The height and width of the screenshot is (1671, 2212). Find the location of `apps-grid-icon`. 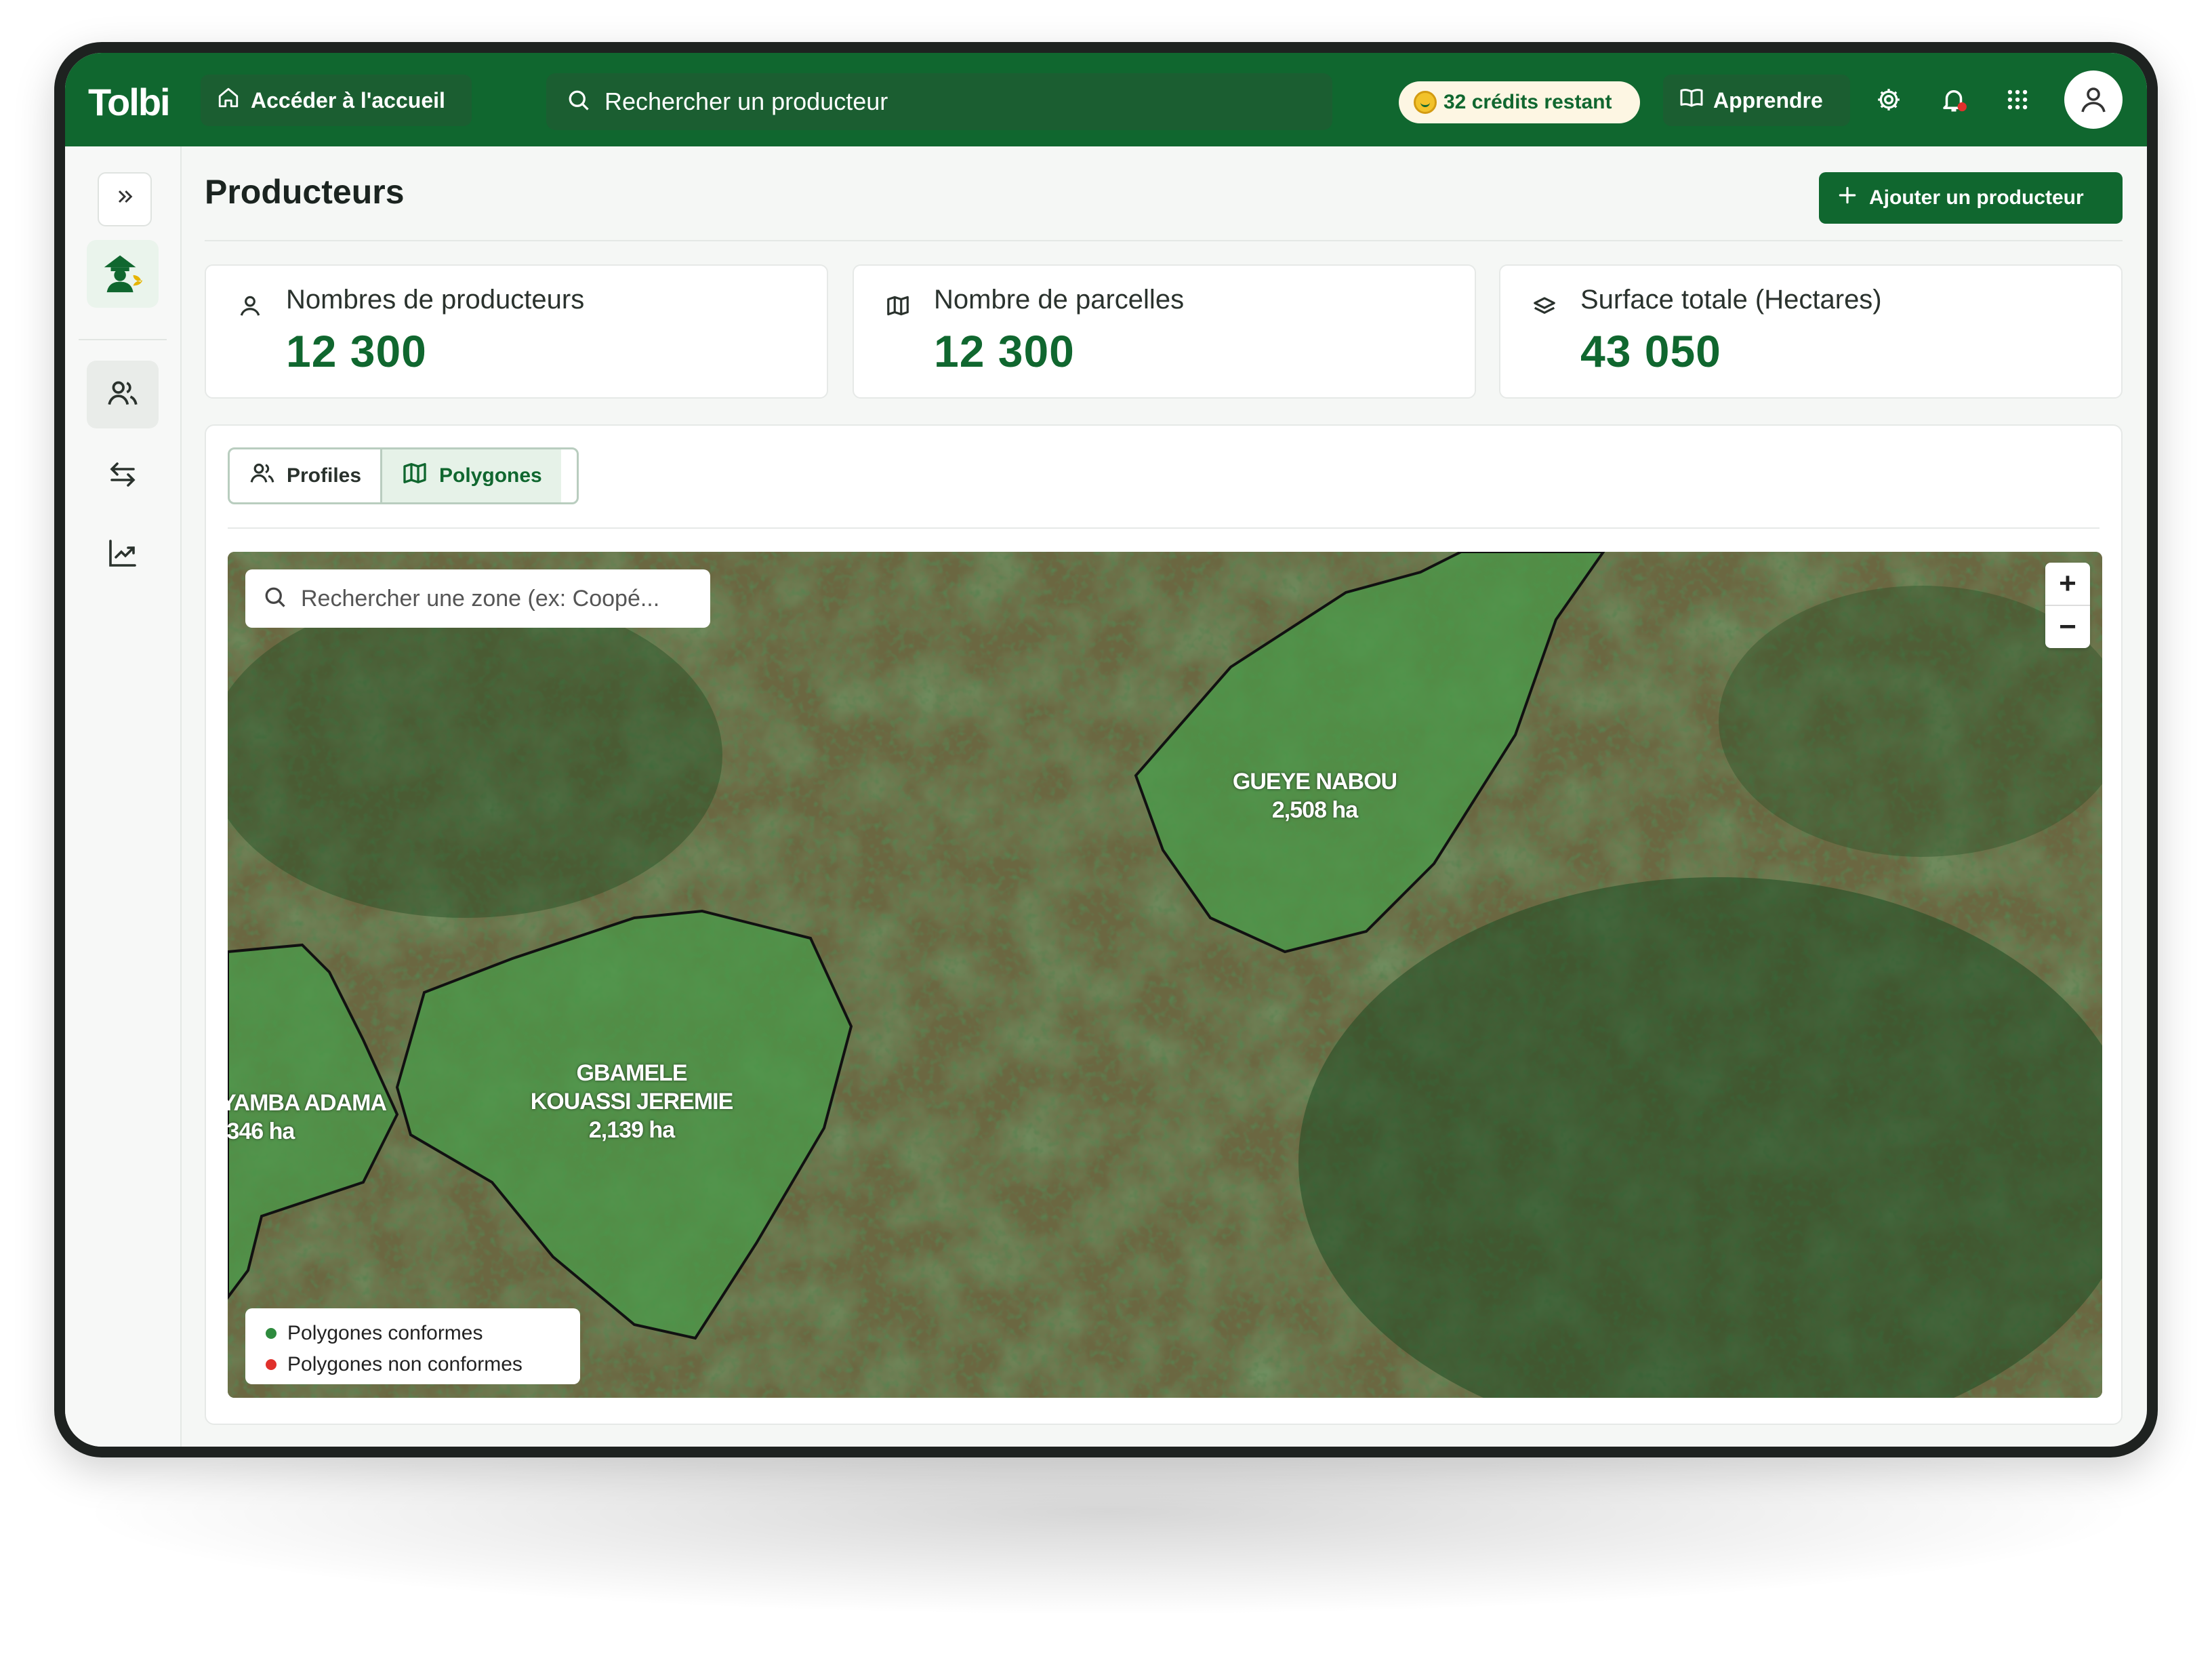

apps-grid-icon is located at coordinates (2017, 100).